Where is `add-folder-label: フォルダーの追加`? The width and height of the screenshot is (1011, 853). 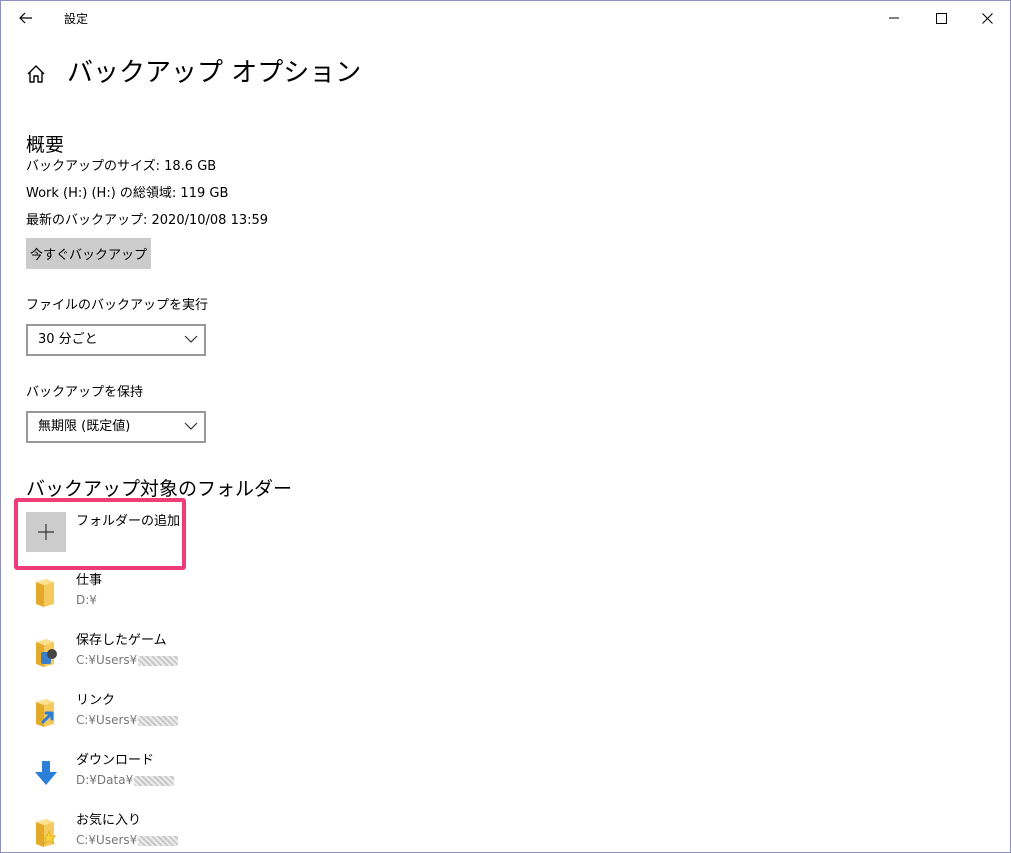
add-folder-label: フォルダーの追加 is located at coordinates (128, 521).